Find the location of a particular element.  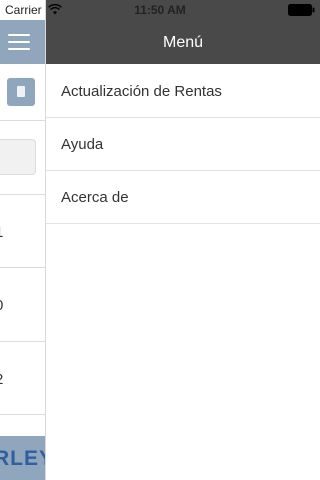

background-view: 1 0 2 RLEY is located at coordinates (23, 240).